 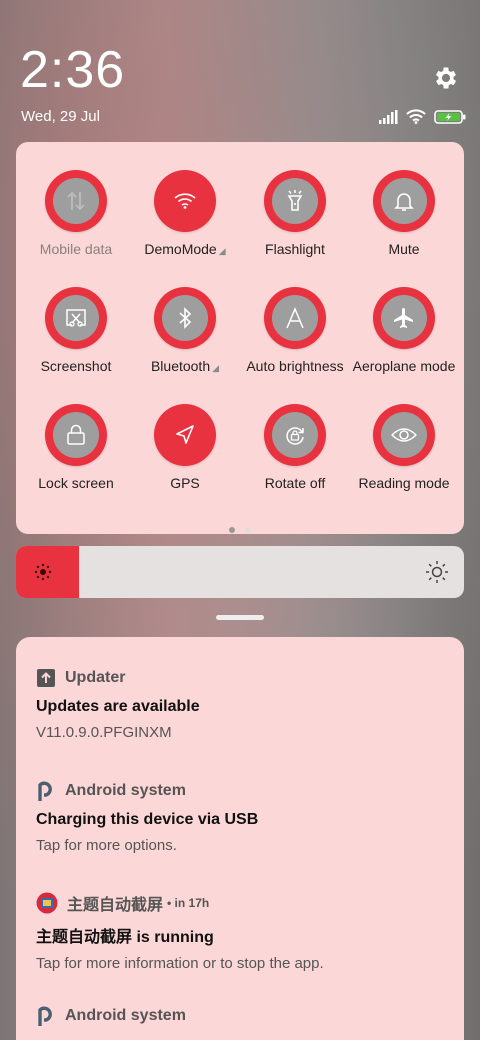 I want to click on tile-mobile-data: Mobile data, so click(x=76, y=213).